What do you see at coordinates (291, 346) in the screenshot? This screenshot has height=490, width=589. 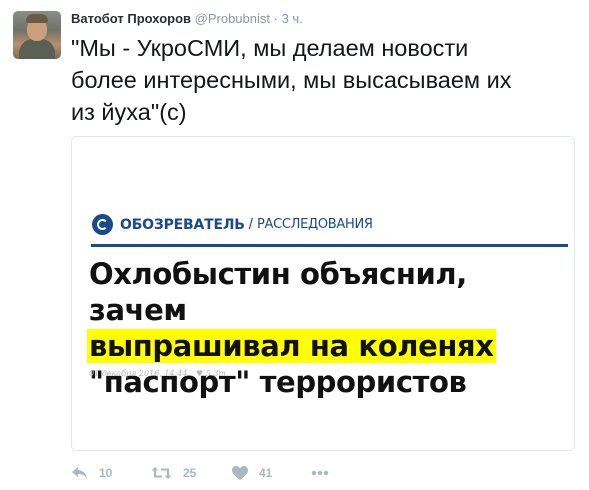 I see `headline-line-2-highlighted: выпрашивал на коленях` at bounding box center [291, 346].